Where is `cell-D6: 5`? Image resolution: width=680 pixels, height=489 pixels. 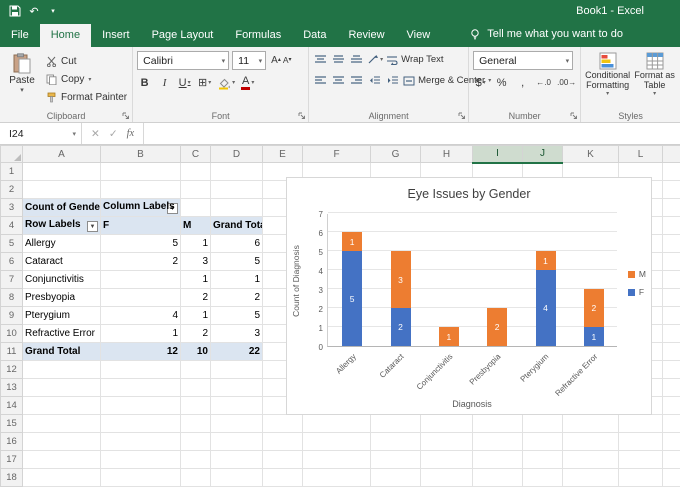
cell-D6: 5 is located at coordinates (236, 261).